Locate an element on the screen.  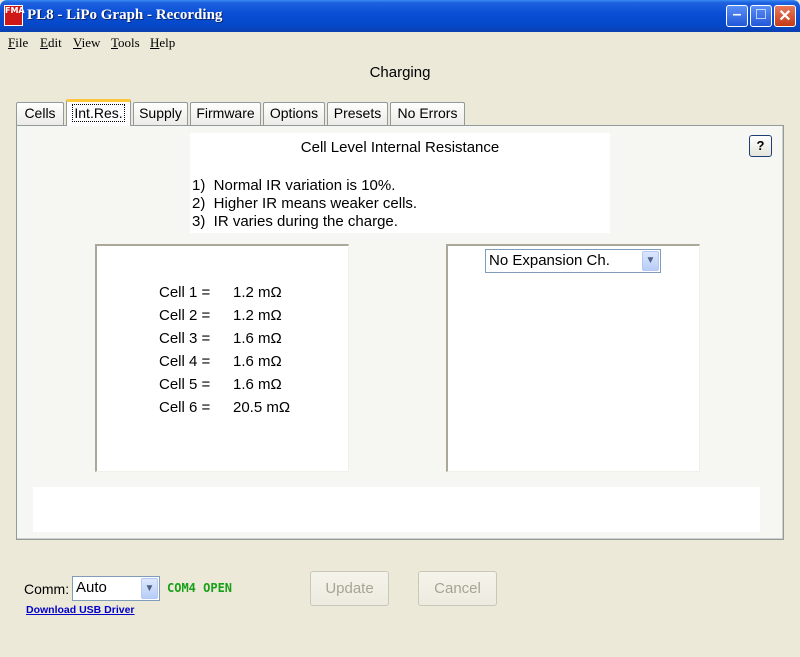
expansion-channel-select: No Expansion Ch. ▼ is located at coordinates (573, 261).